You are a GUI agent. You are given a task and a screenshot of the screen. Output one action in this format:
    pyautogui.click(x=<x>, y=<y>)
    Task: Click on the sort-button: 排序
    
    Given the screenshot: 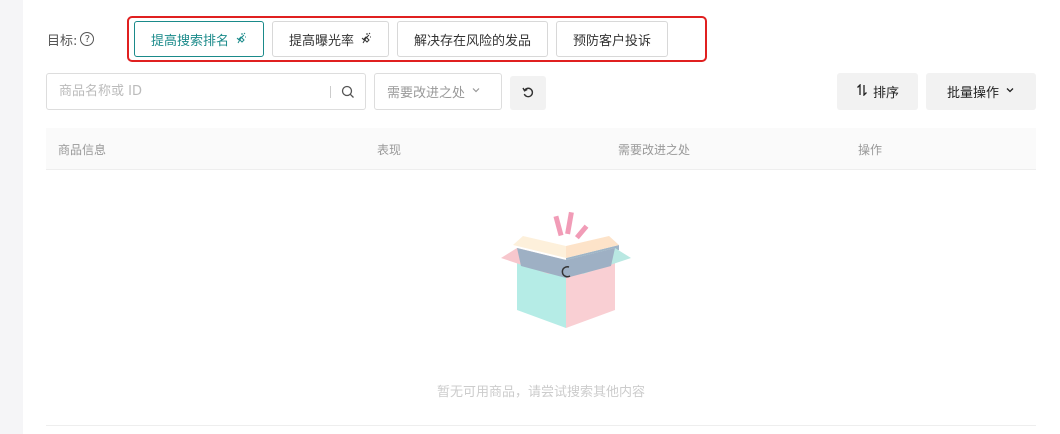 What is the action you would take?
    pyautogui.click(x=877, y=91)
    